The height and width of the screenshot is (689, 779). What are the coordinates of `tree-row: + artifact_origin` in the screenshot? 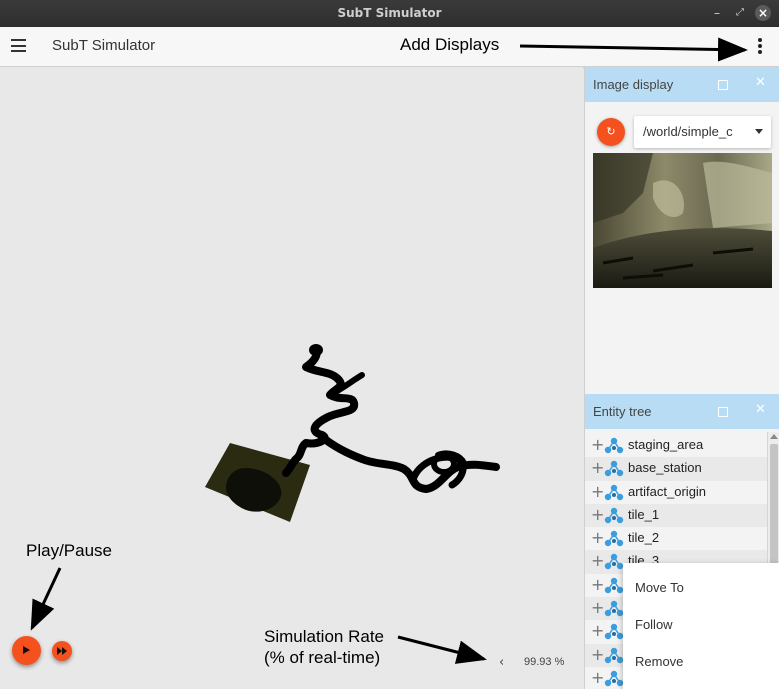 It's located at (676, 492).